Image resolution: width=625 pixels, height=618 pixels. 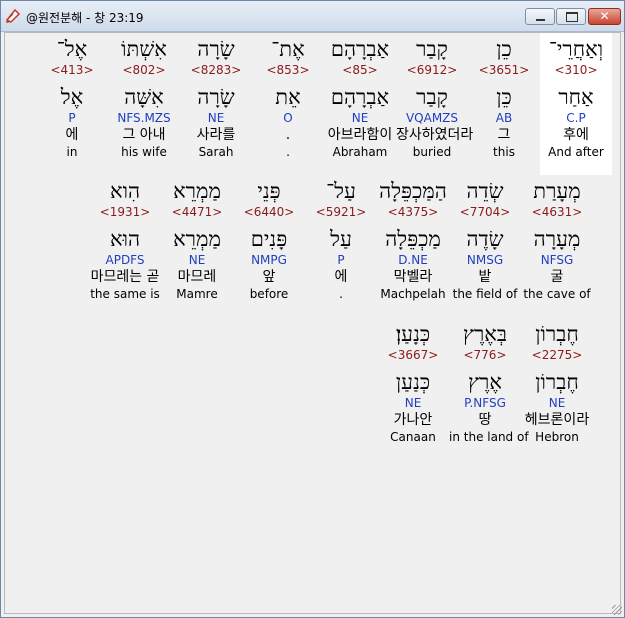 What do you see at coordinates (485, 334) in the screenshot?
I see `hebrew-word: בְּאֶרֶץ` at bounding box center [485, 334].